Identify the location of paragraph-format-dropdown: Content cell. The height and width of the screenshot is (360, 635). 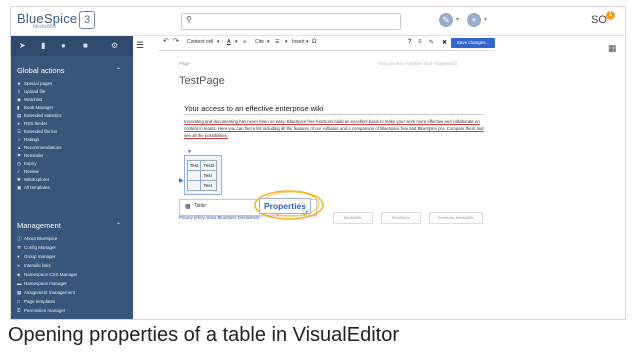
(200, 42).